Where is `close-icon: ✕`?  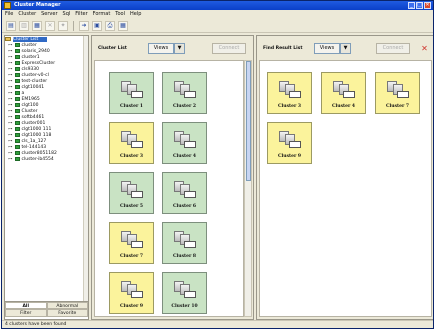
close-icon: ✕ is located at coordinates (427, 5).